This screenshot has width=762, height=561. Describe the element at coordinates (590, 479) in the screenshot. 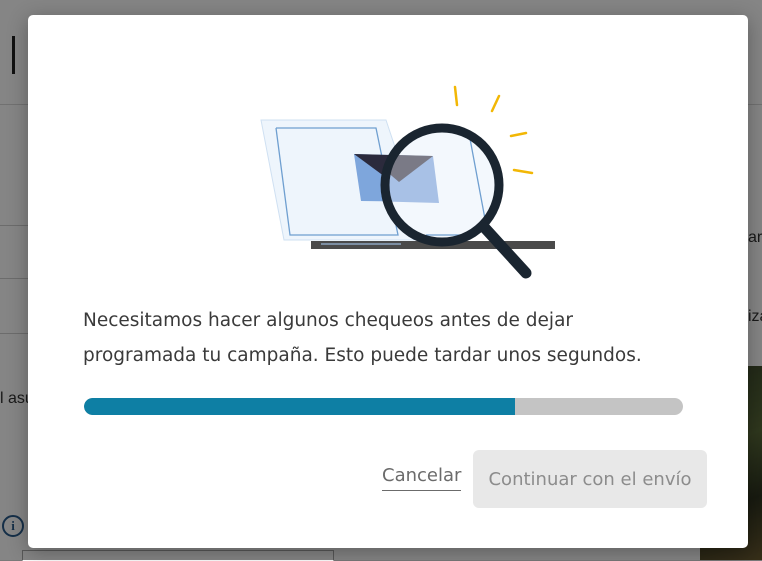

I see `continue-sending-button: Continuar con el envío` at that location.